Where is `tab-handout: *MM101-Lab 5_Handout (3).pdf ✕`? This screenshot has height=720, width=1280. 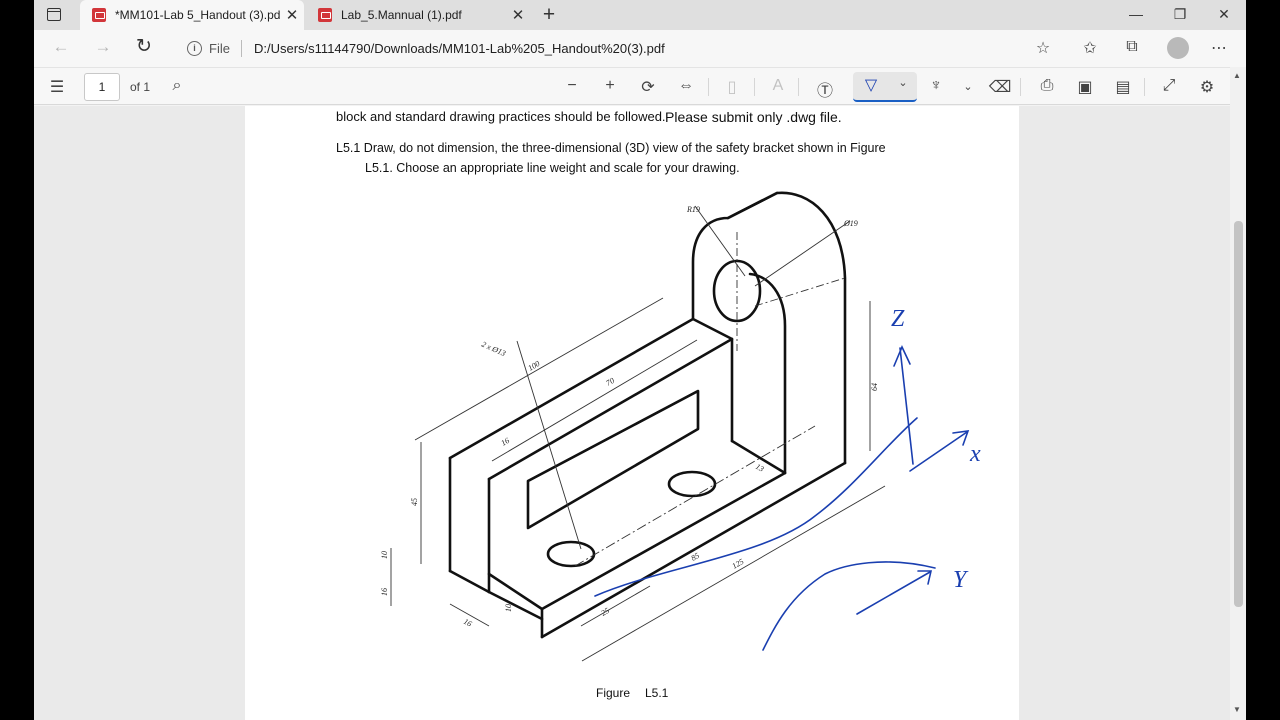 tab-handout: *MM101-Lab 5_Handout (3).pdf ✕ is located at coordinates (192, 15).